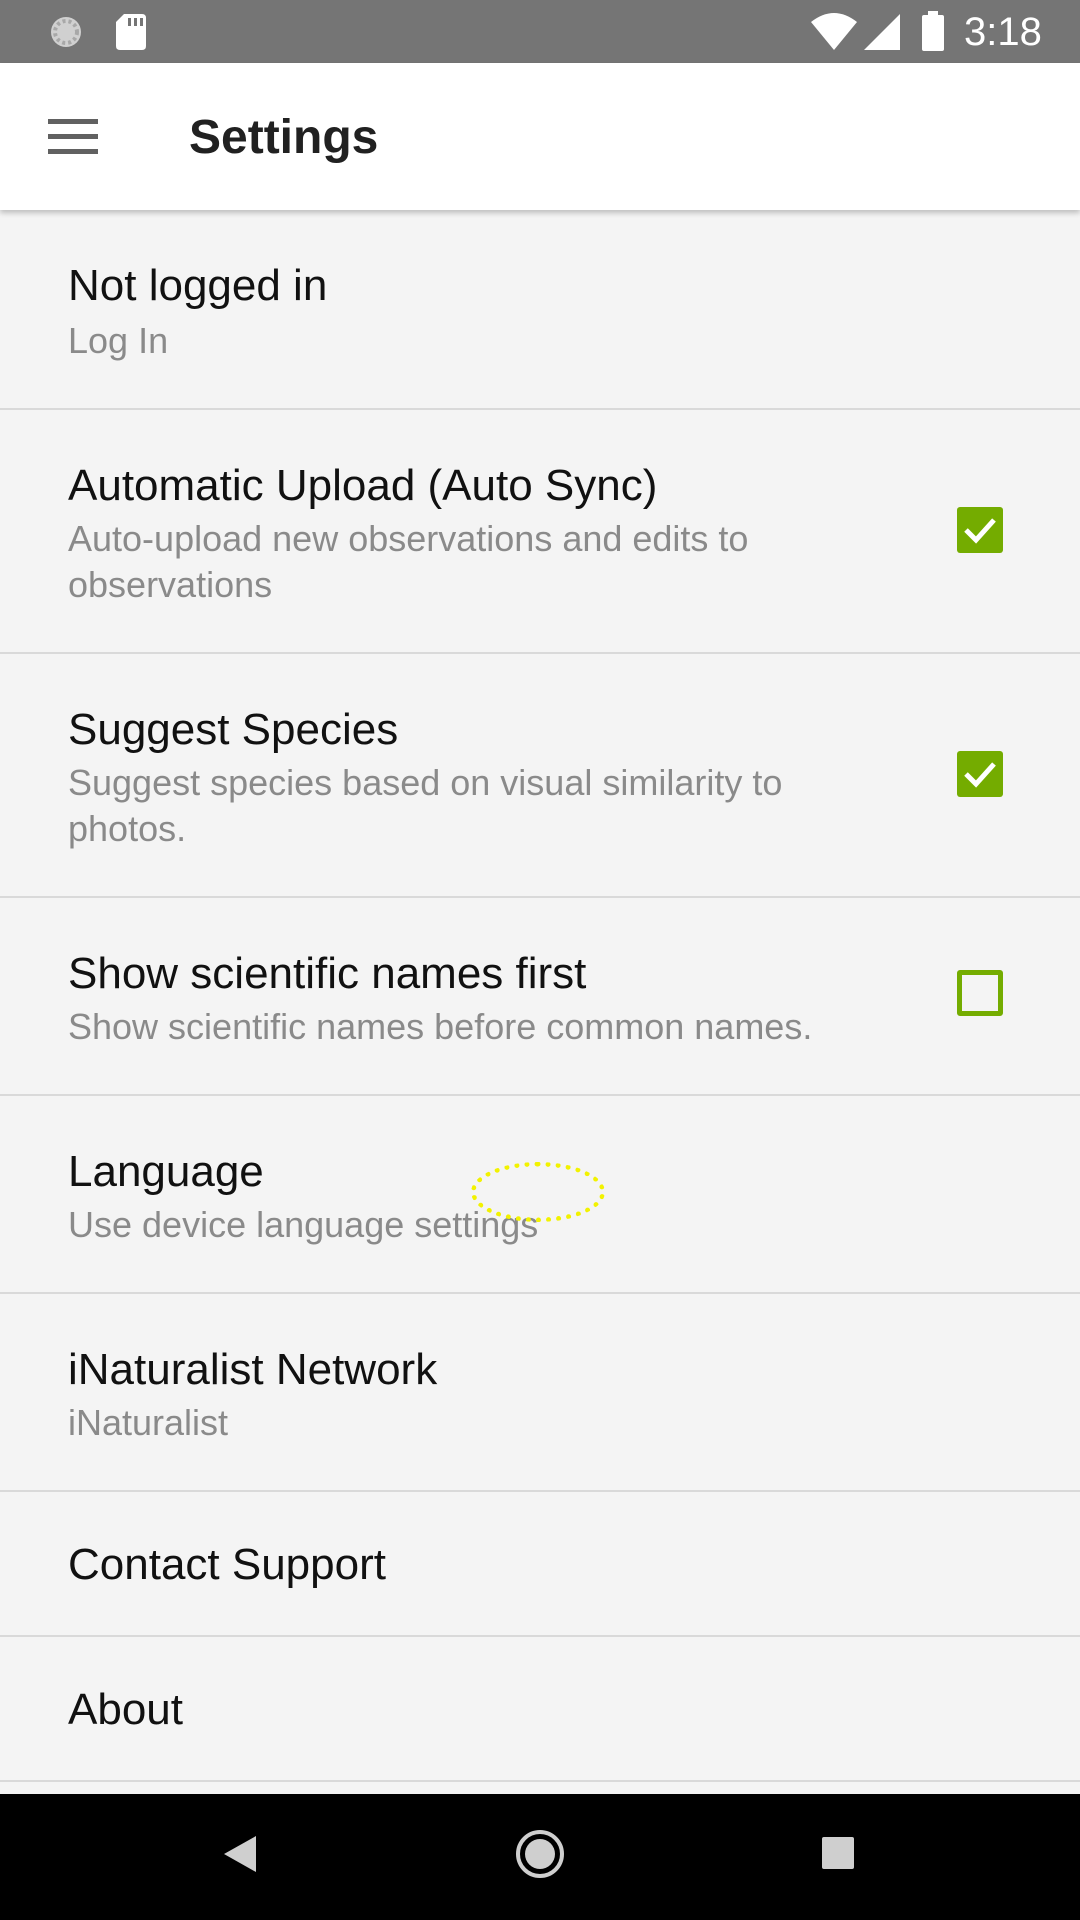  Describe the element at coordinates (933, 31) in the screenshot. I see `battery-icon` at that location.